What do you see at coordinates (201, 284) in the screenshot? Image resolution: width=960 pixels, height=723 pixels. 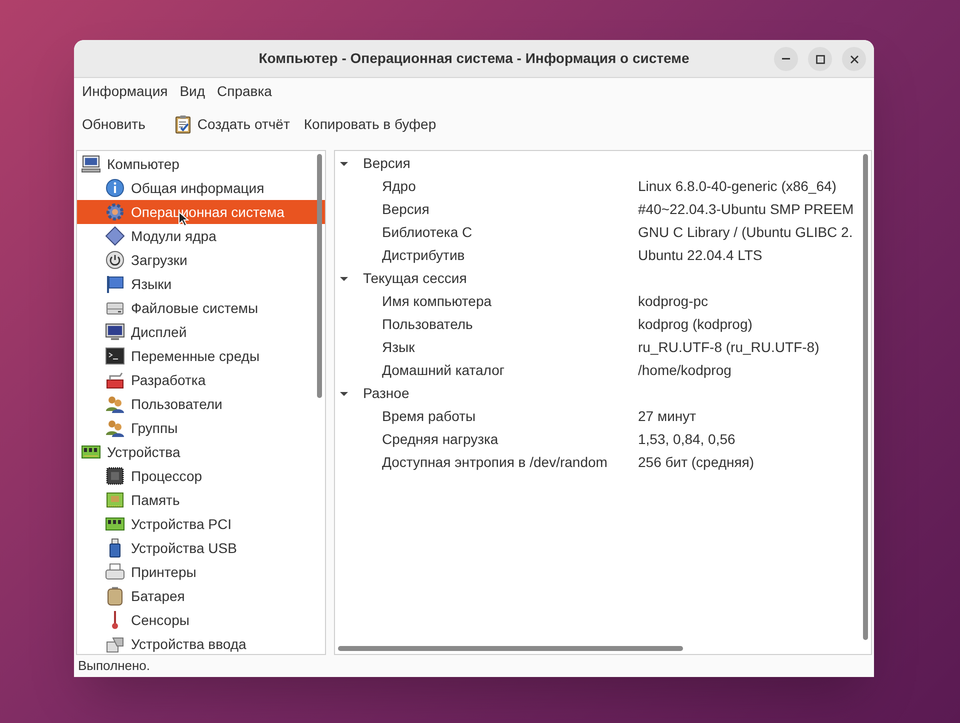 I see `tree-item: Языки` at bounding box center [201, 284].